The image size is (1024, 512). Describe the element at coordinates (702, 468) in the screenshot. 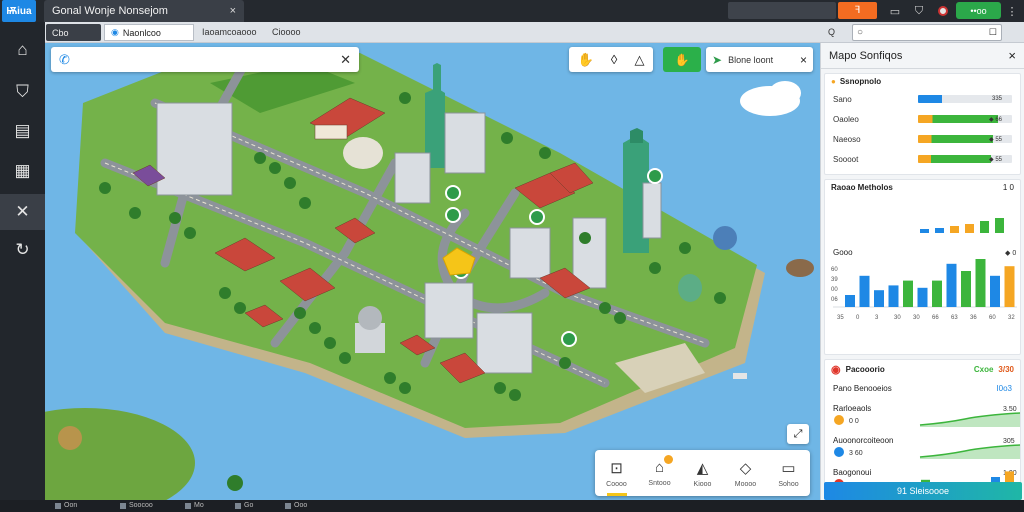

I see `terrain-icon: ◭` at that location.